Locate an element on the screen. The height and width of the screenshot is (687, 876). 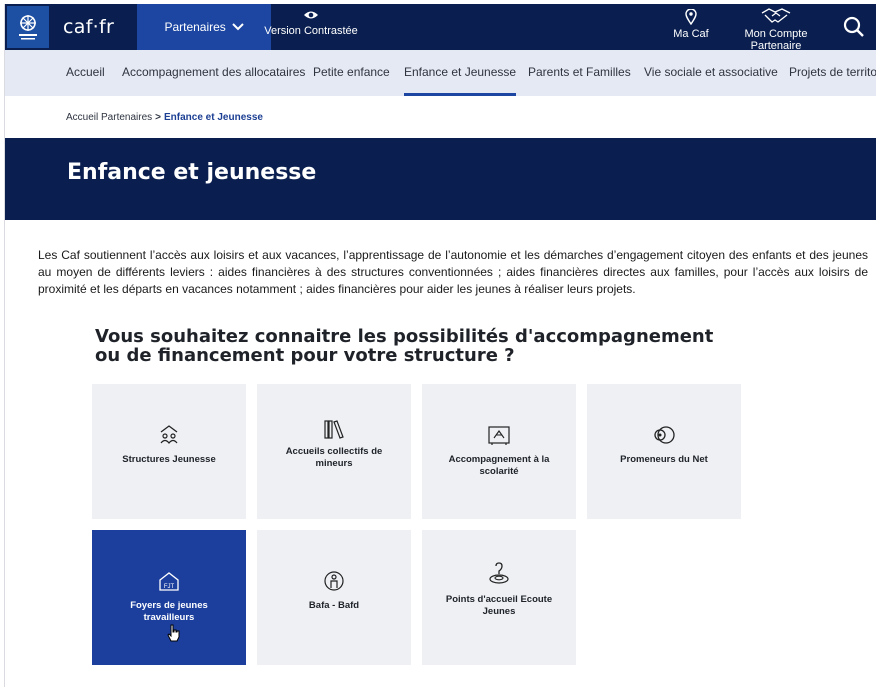
page-title: Enfance et jeunesse is located at coordinates (192, 172).